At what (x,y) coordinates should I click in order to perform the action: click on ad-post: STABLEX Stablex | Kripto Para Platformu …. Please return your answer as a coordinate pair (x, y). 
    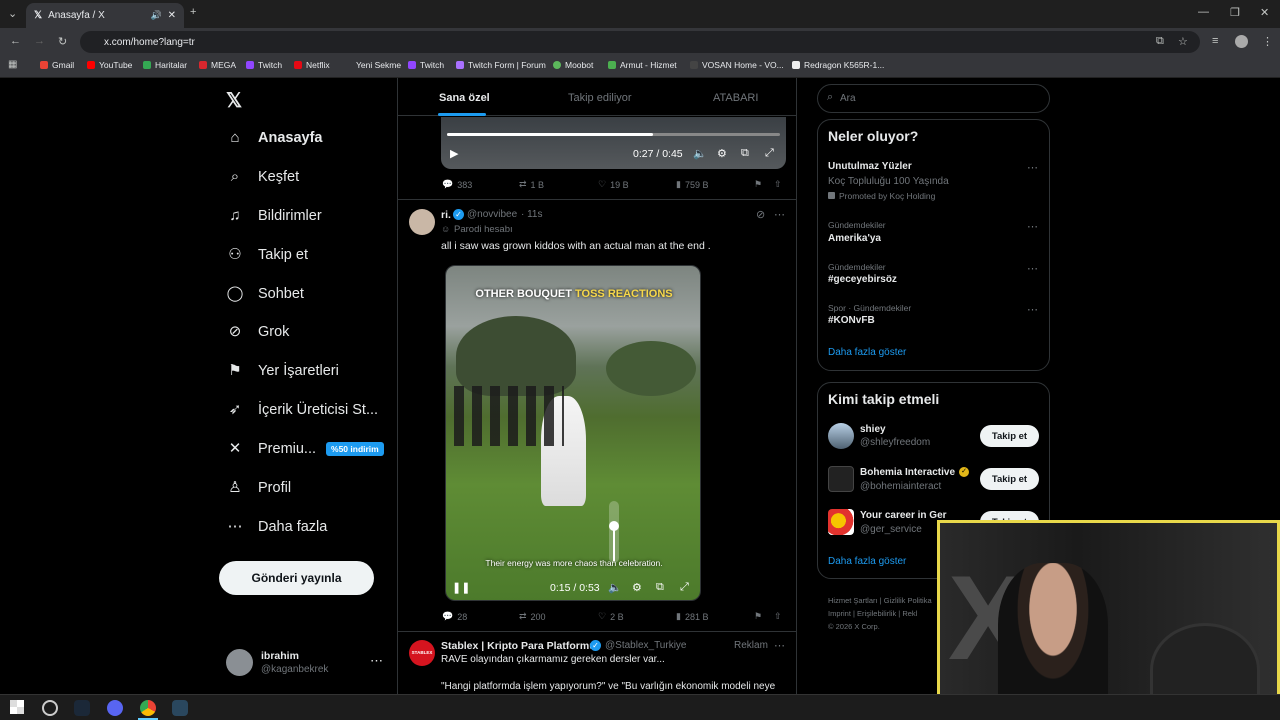
    Looking at the image, I should click on (597, 663).